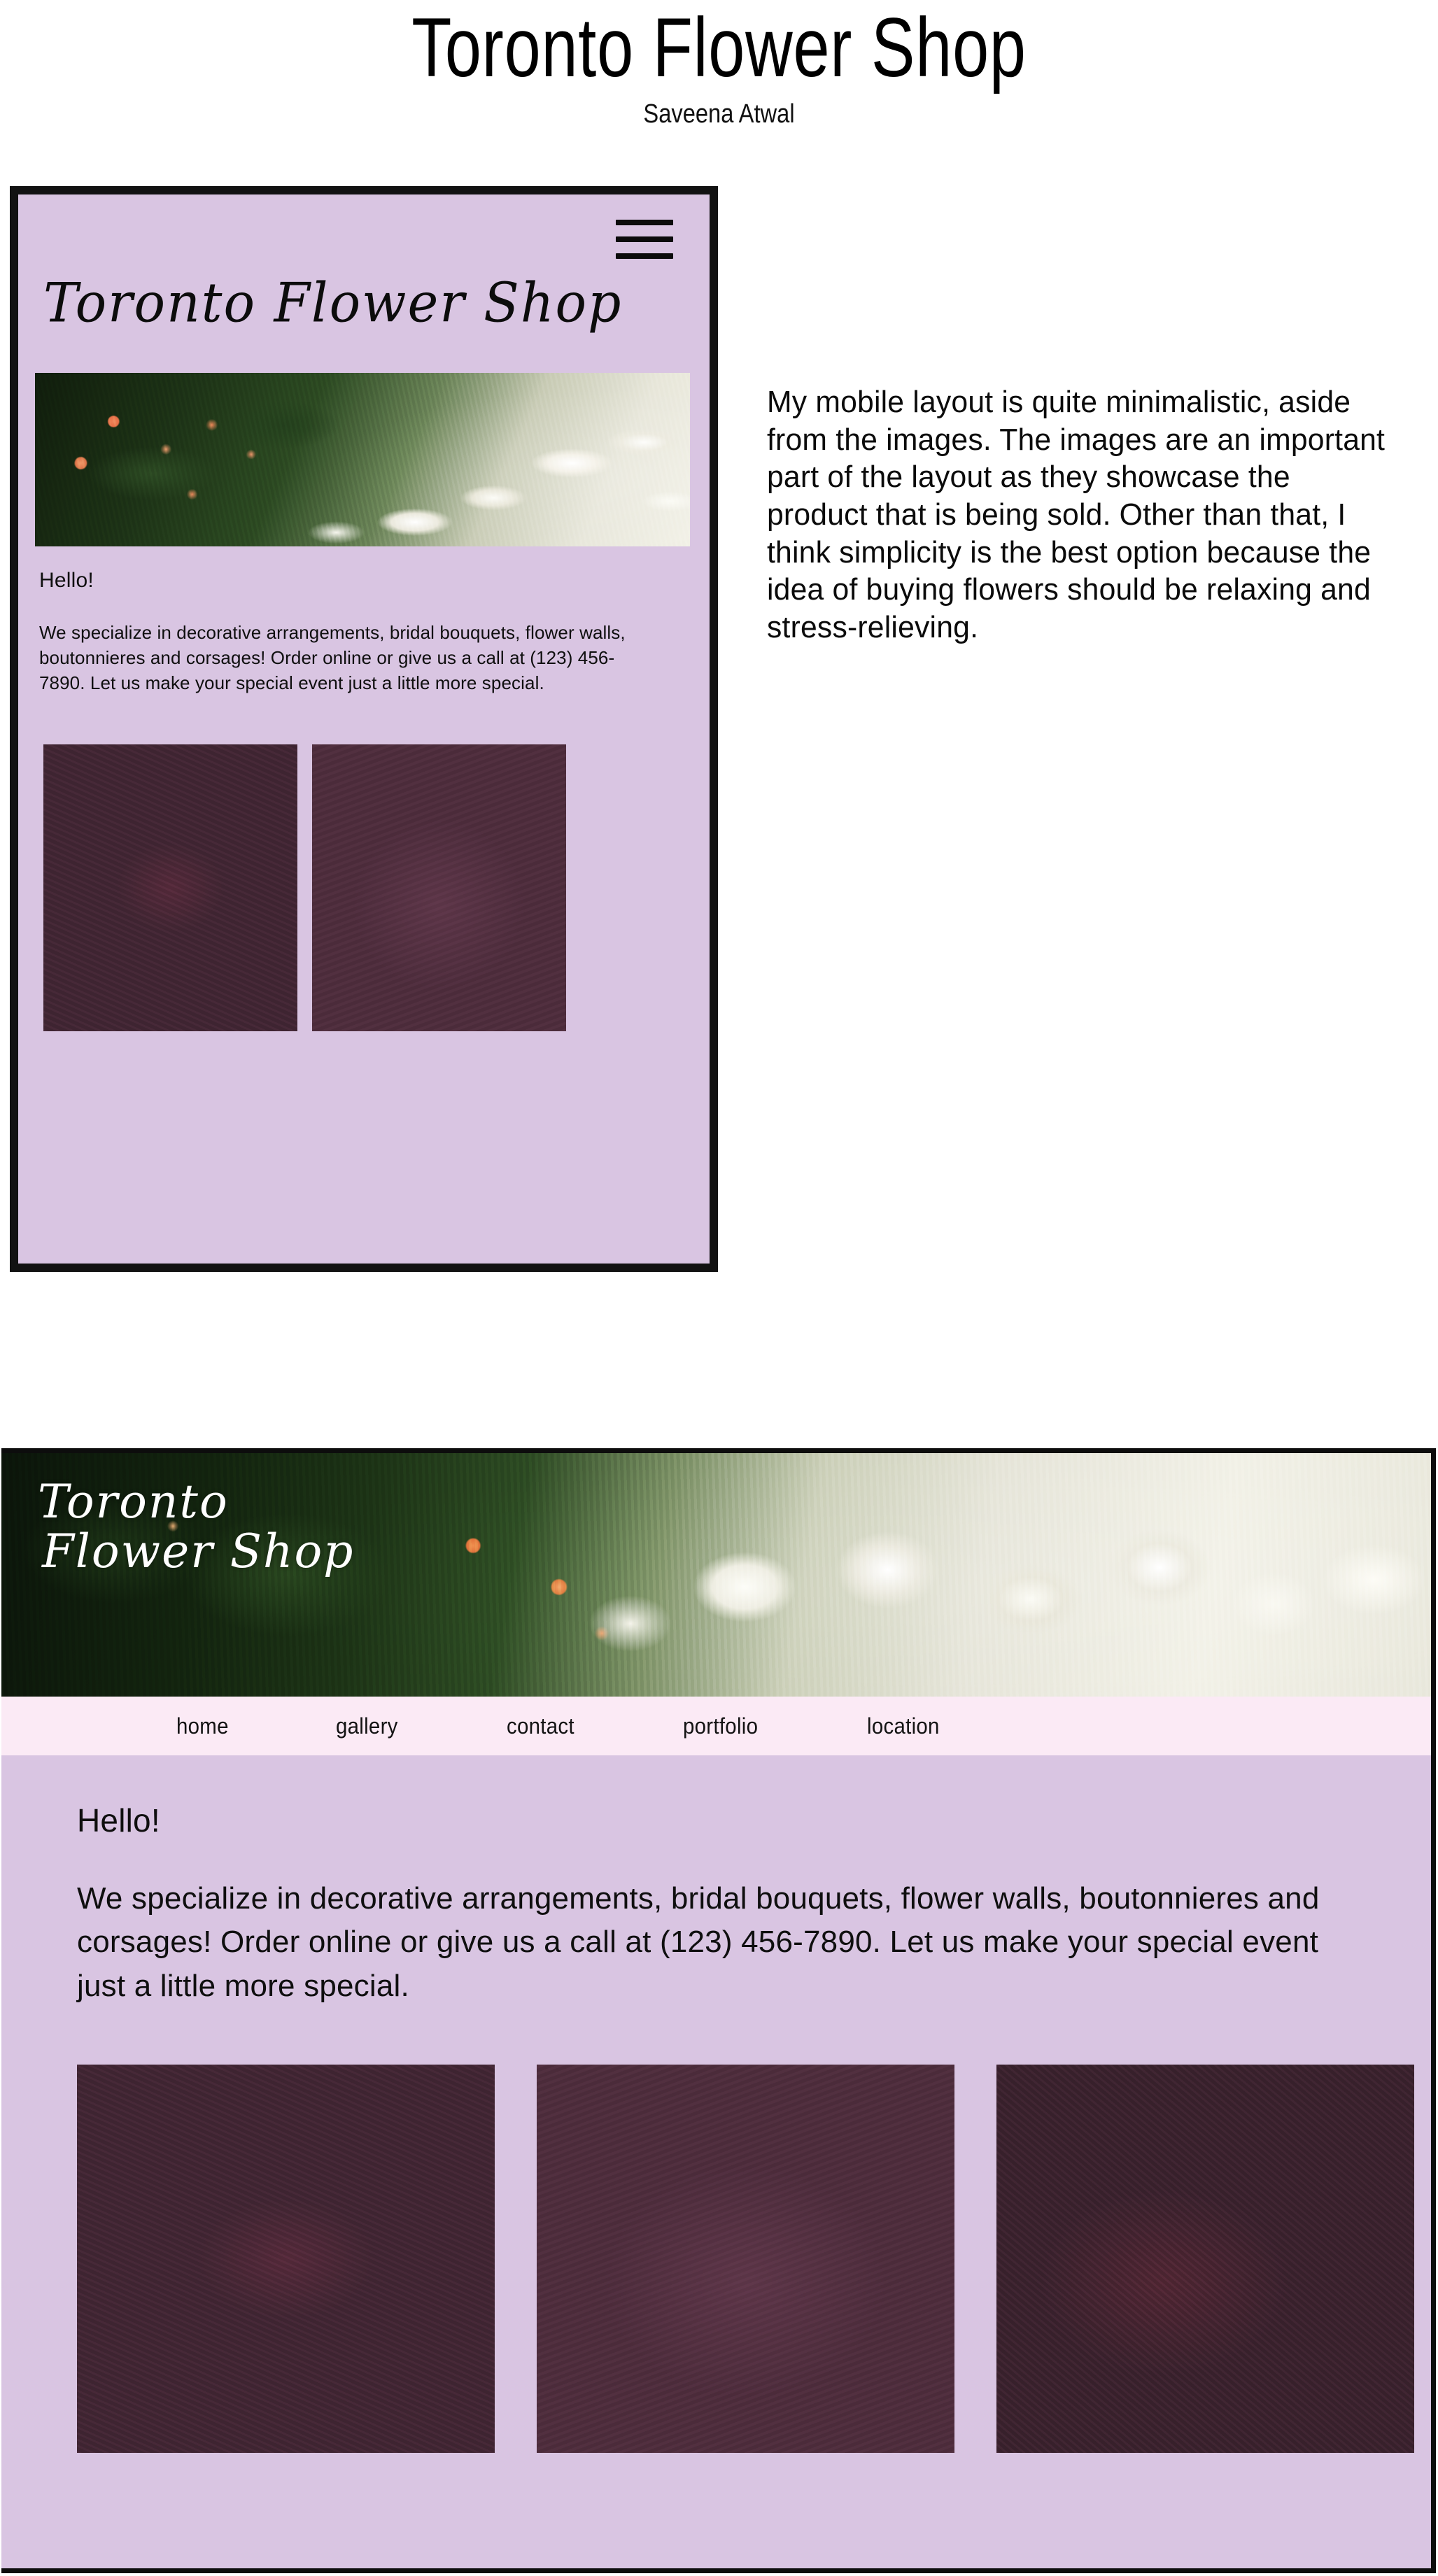 The image size is (1438, 2576). What do you see at coordinates (541, 1726) in the screenshot?
I see `nav-item-contact: contact` at bounding box center [541, 1726].